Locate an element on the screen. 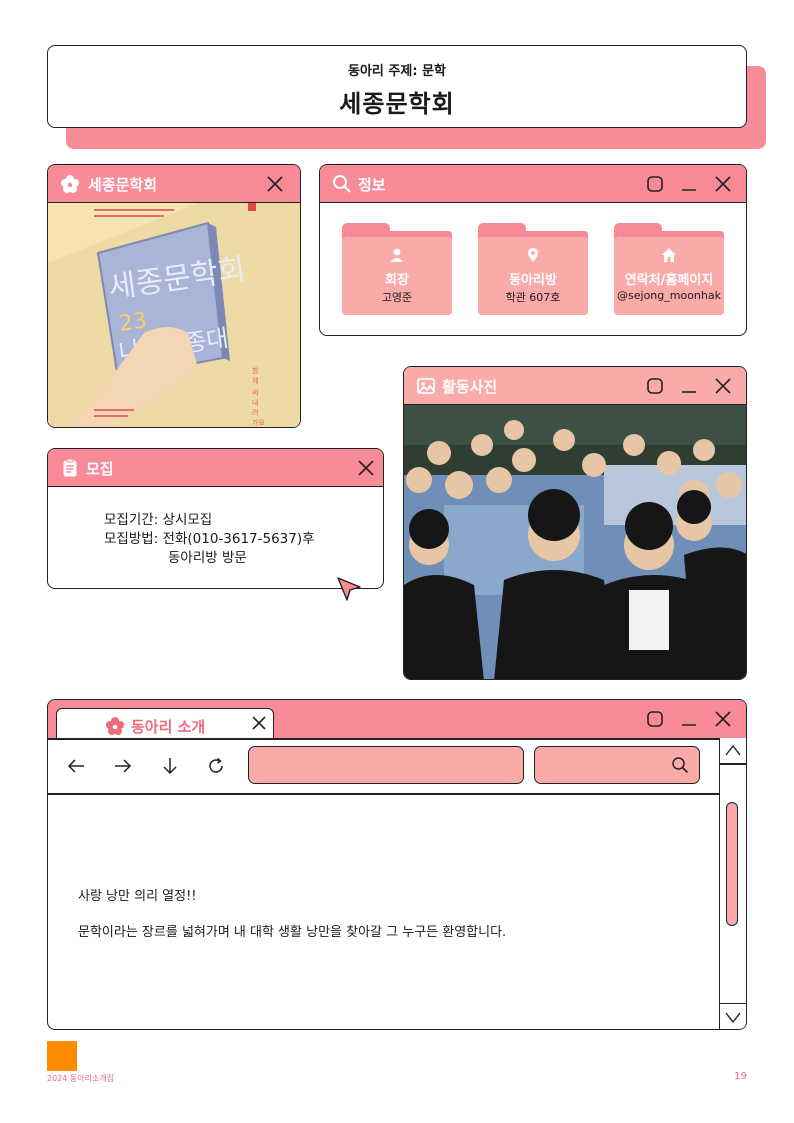  scrollbar is located at coordinates (732, 883).